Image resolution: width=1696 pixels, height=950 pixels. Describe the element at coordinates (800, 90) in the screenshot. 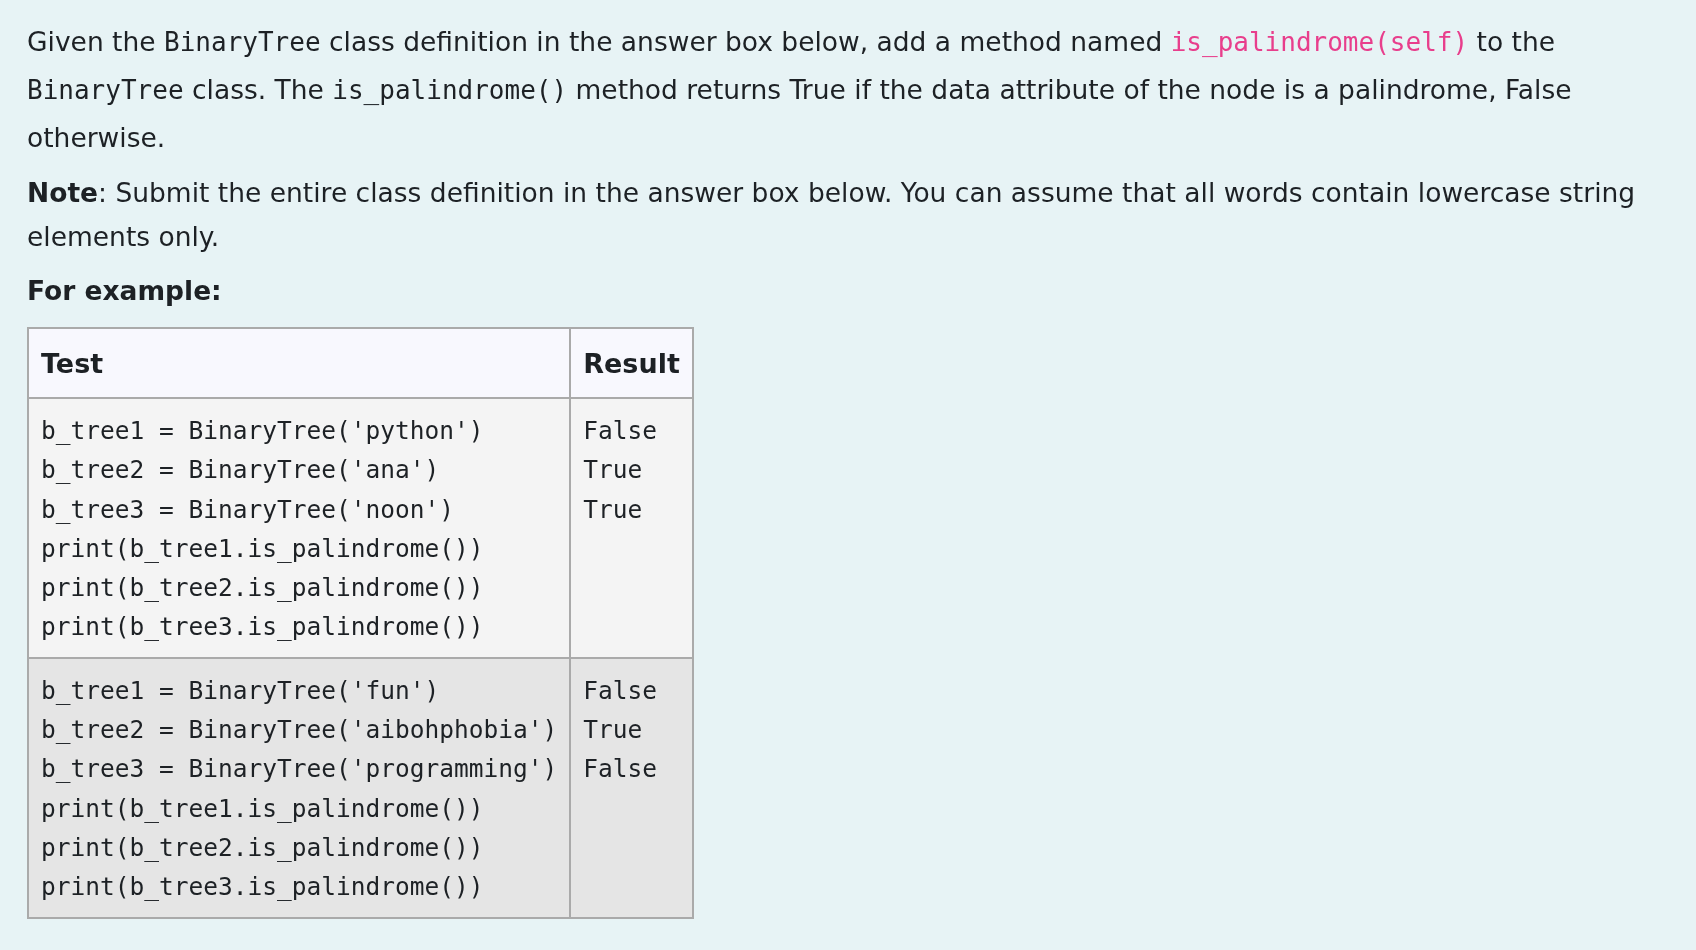

I see `question-text: Given the BinaryTree class definition in the answer box below, add a method named is_palindrome(self) to the BinaryTree class. The is_palindrome() method returns True if the data attribute of the node is a palindrome, False otherwise.` at that location.